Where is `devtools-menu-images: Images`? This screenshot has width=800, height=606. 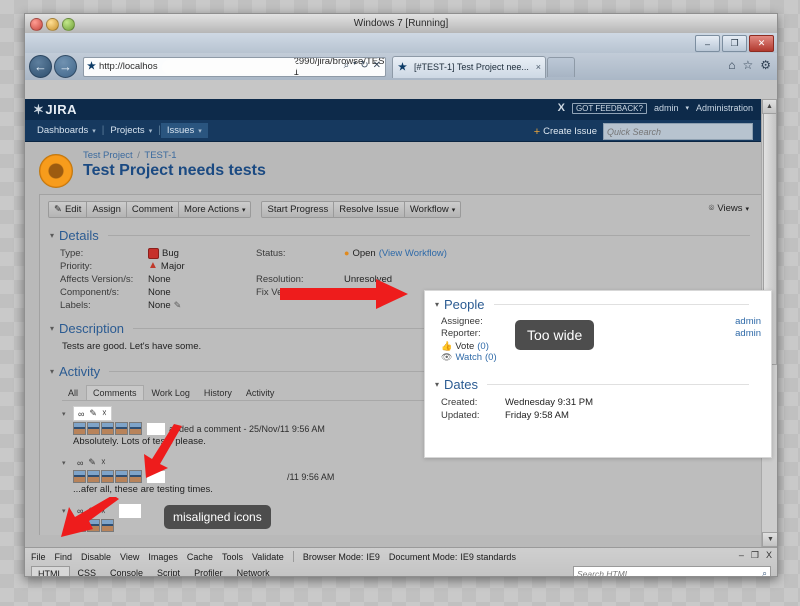 devtools-menu-images: Images is located at coordinates (163, 557).